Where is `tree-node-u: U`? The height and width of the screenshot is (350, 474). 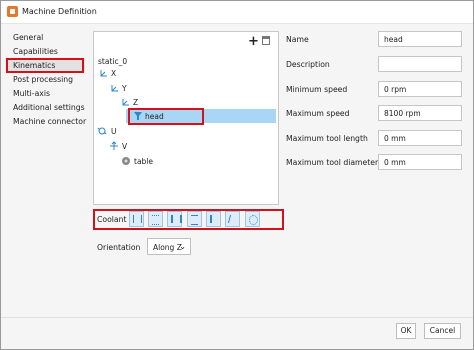 tree-node-u: U is located at coordinates (114, 131).